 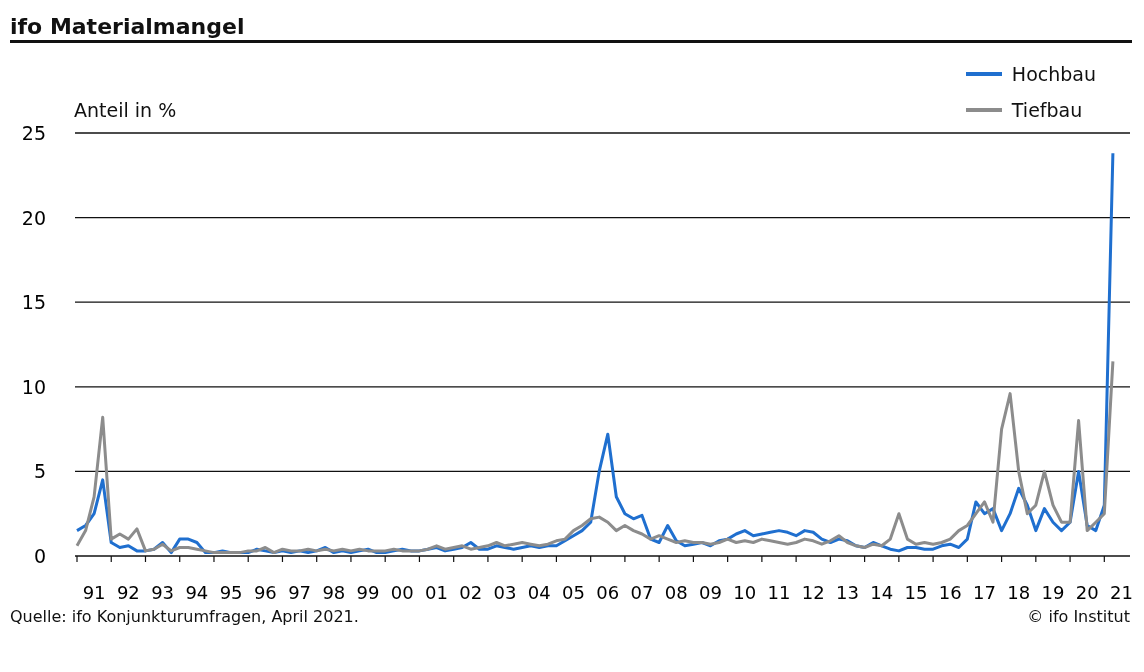 What do you see at coordinates (471, 591) in the screenshot?
I see `x-tick-label: 02` at bounding box center [471, 591].